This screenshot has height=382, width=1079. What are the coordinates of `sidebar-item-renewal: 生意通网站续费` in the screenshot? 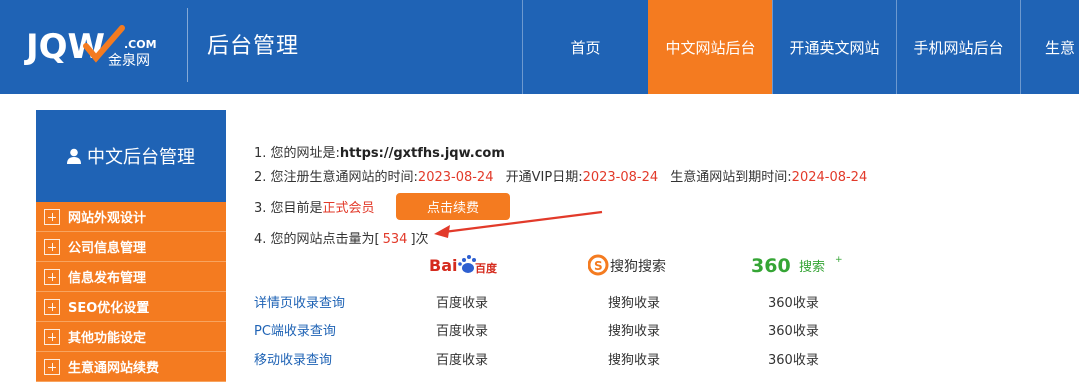 It's located at (131, 367).